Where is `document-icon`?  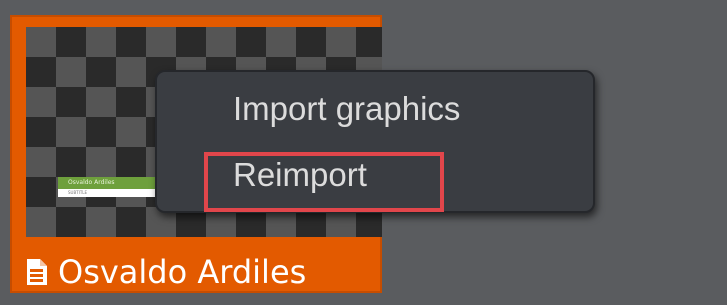 document-icon is located at coordinates (37, 272).